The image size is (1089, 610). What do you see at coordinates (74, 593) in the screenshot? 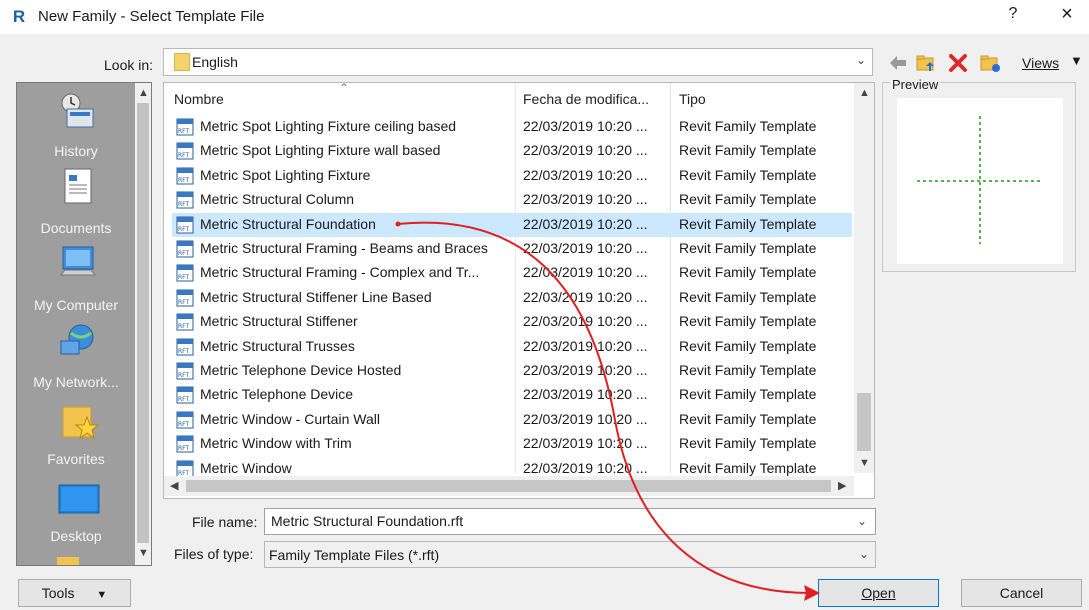
I see `tools-button: Tools ▼` at bounding box center [74, 593].